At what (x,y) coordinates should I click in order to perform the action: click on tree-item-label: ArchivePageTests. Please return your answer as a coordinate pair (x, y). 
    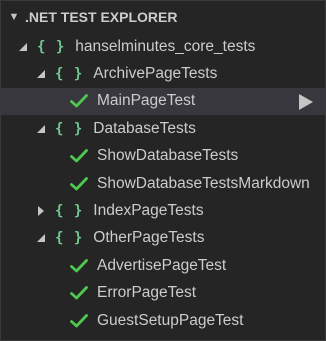
    Looking at the image, I should click on (155, 74).